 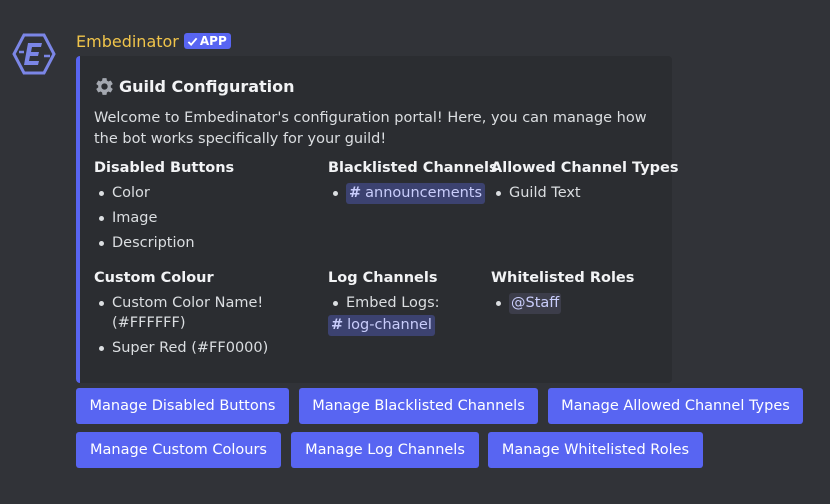 I want to click on field-name: Log Channels, so click(x=383, y=278).